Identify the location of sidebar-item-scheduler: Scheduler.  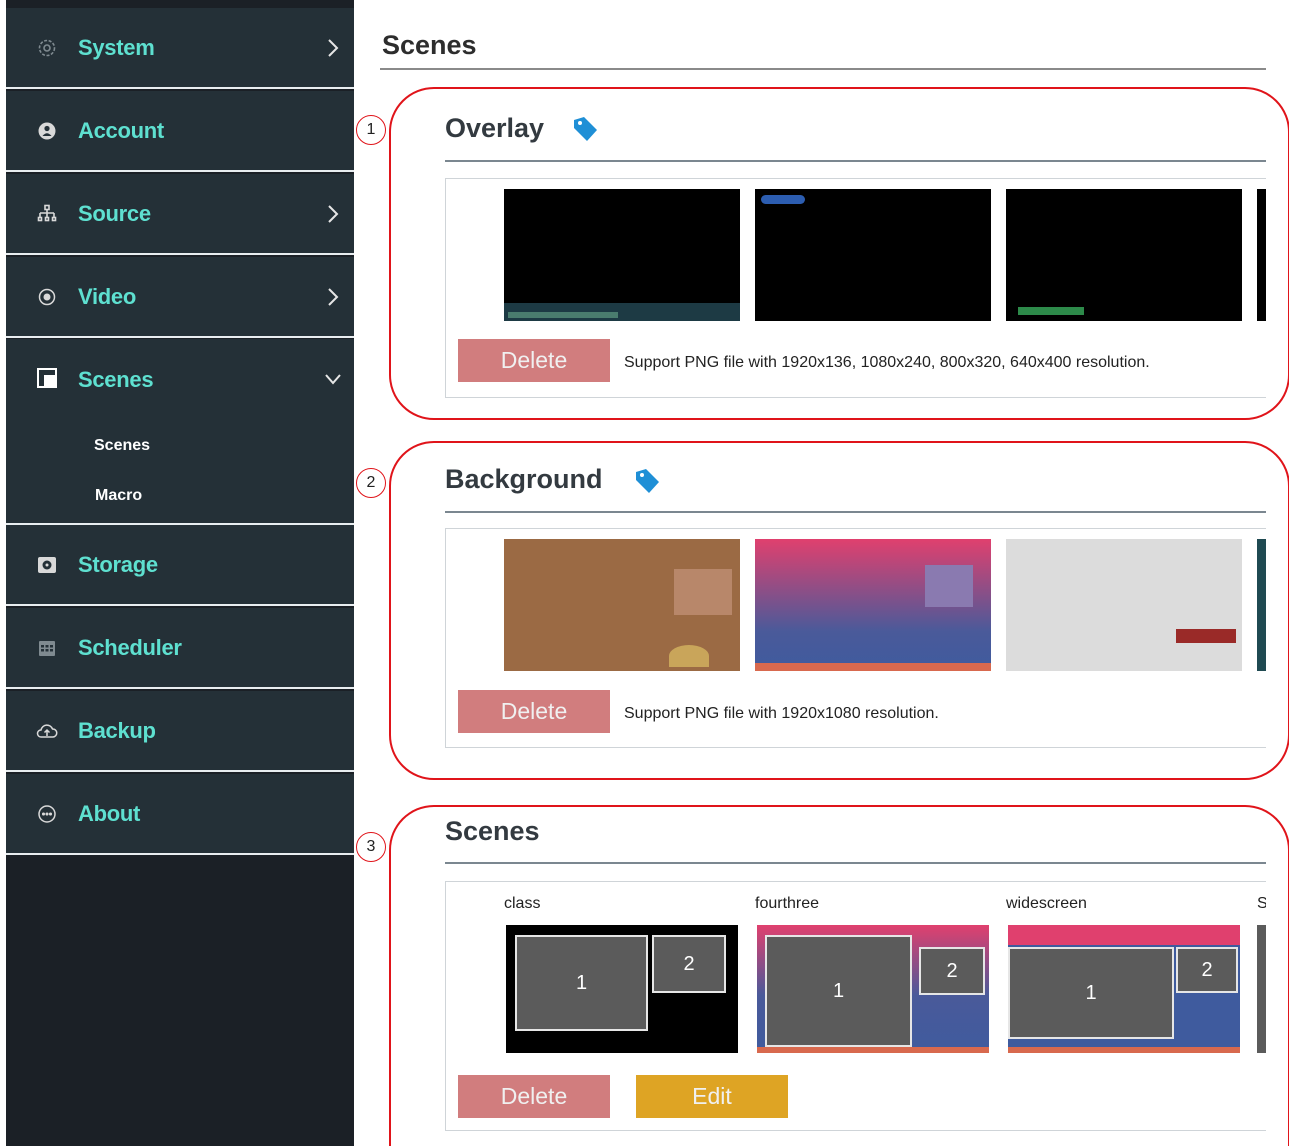
(180, 648).